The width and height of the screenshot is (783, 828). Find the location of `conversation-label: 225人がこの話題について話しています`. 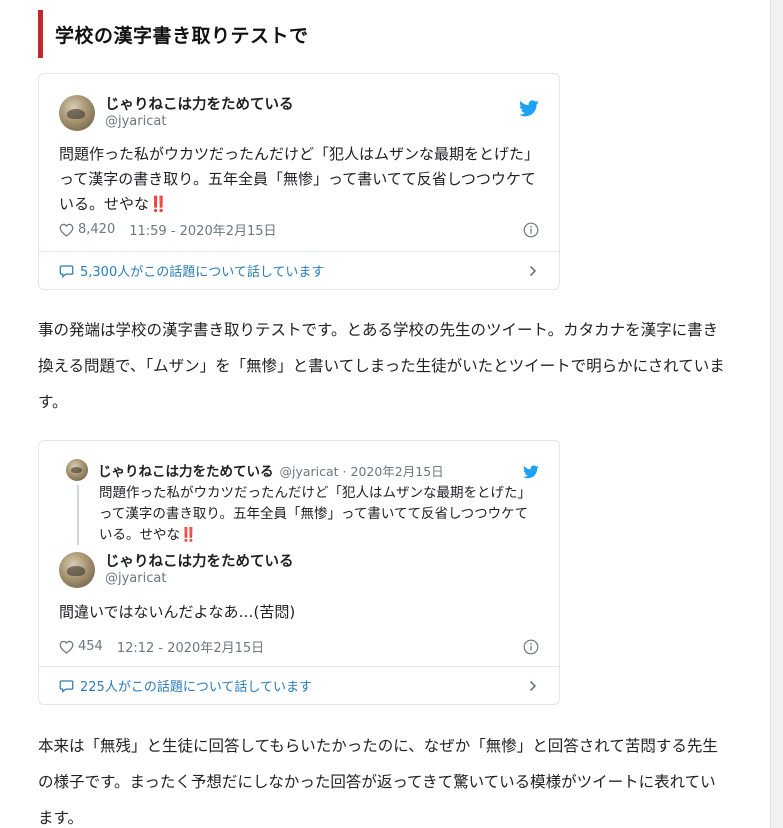

conversation-label: 225人がこの話題について話しています is located at coordinates (196, 685).